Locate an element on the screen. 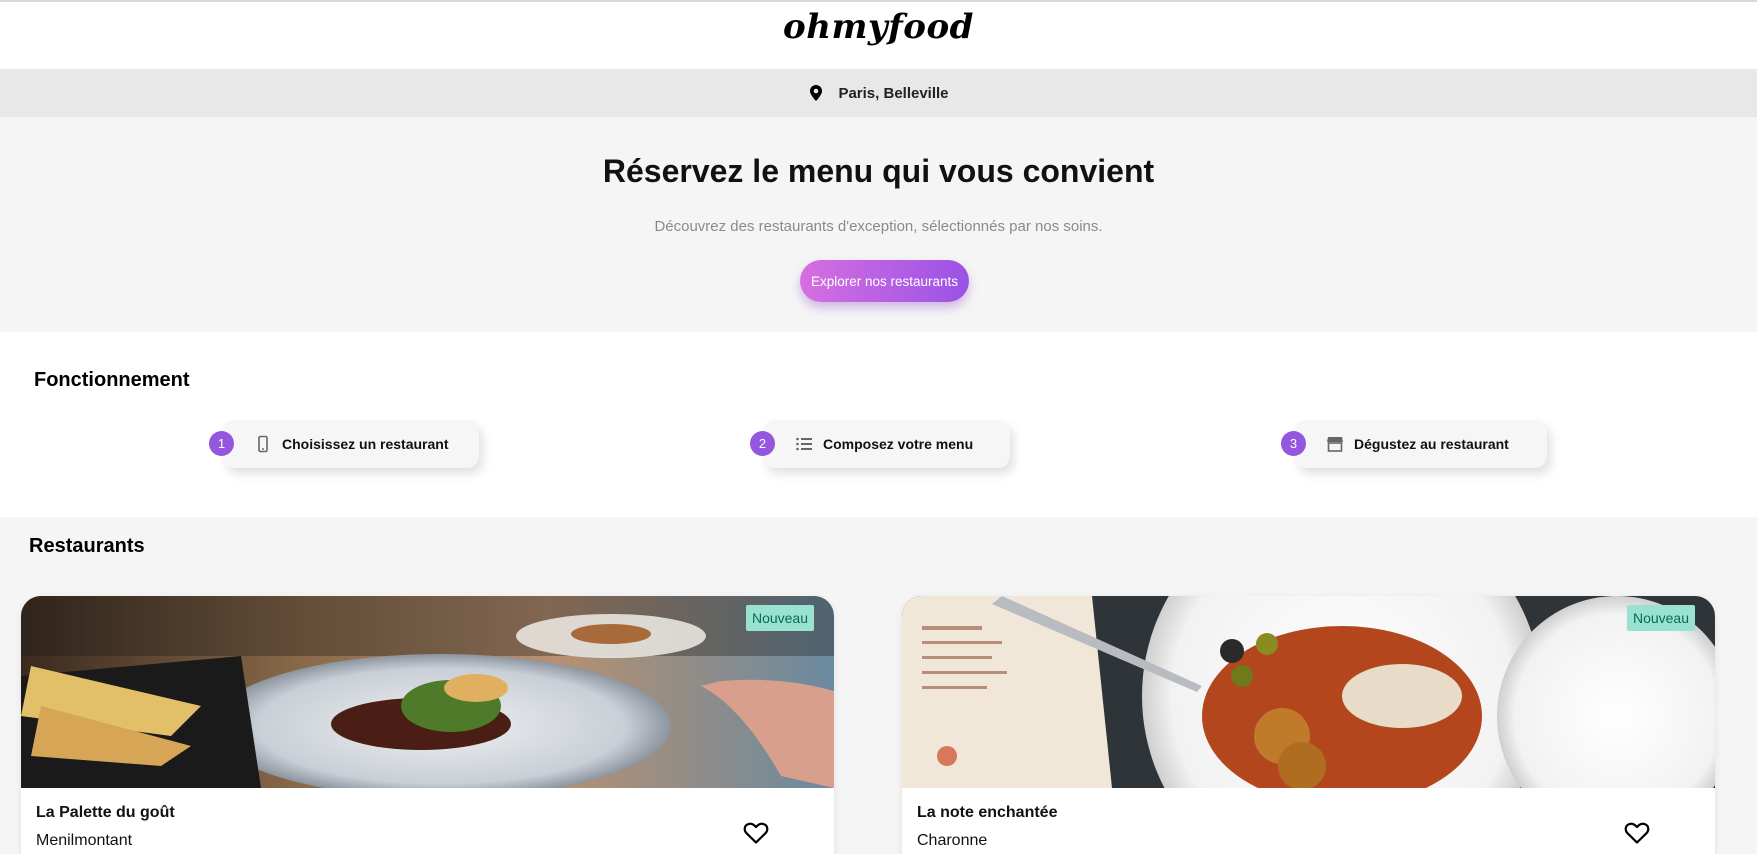  restaurant-card: Nouveau La note enchantée Charonne is located at coordinates (1308, 725).